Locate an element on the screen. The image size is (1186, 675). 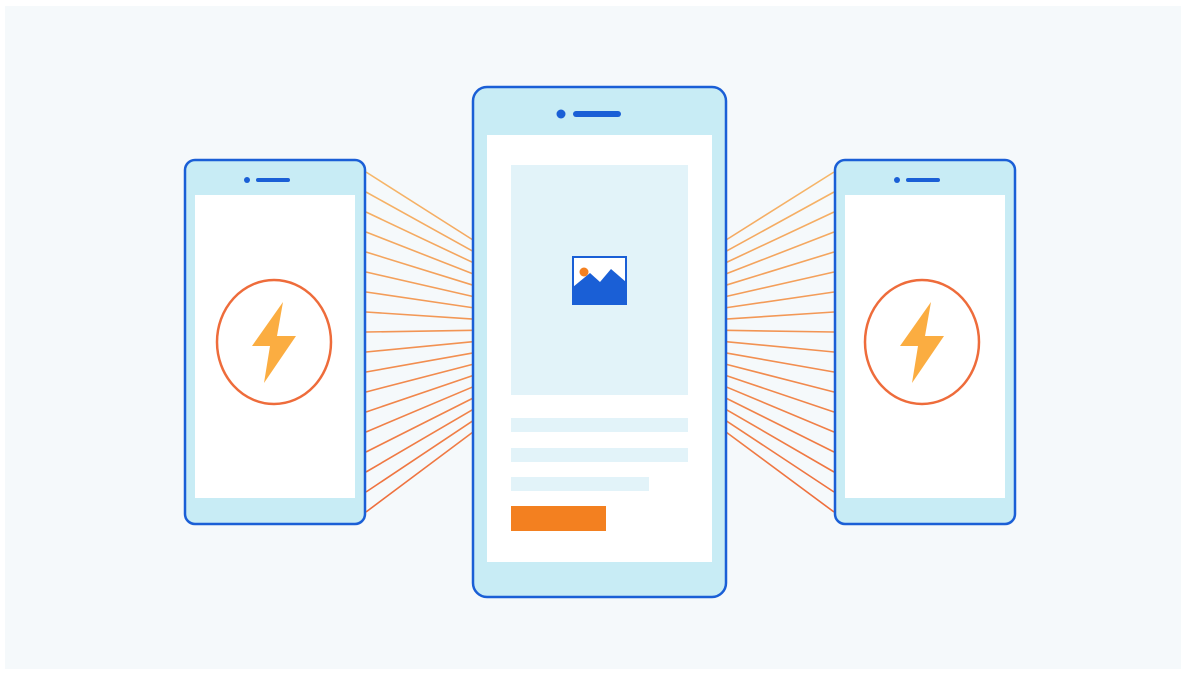
connection-rays-right is located at coordinates (780, 342).